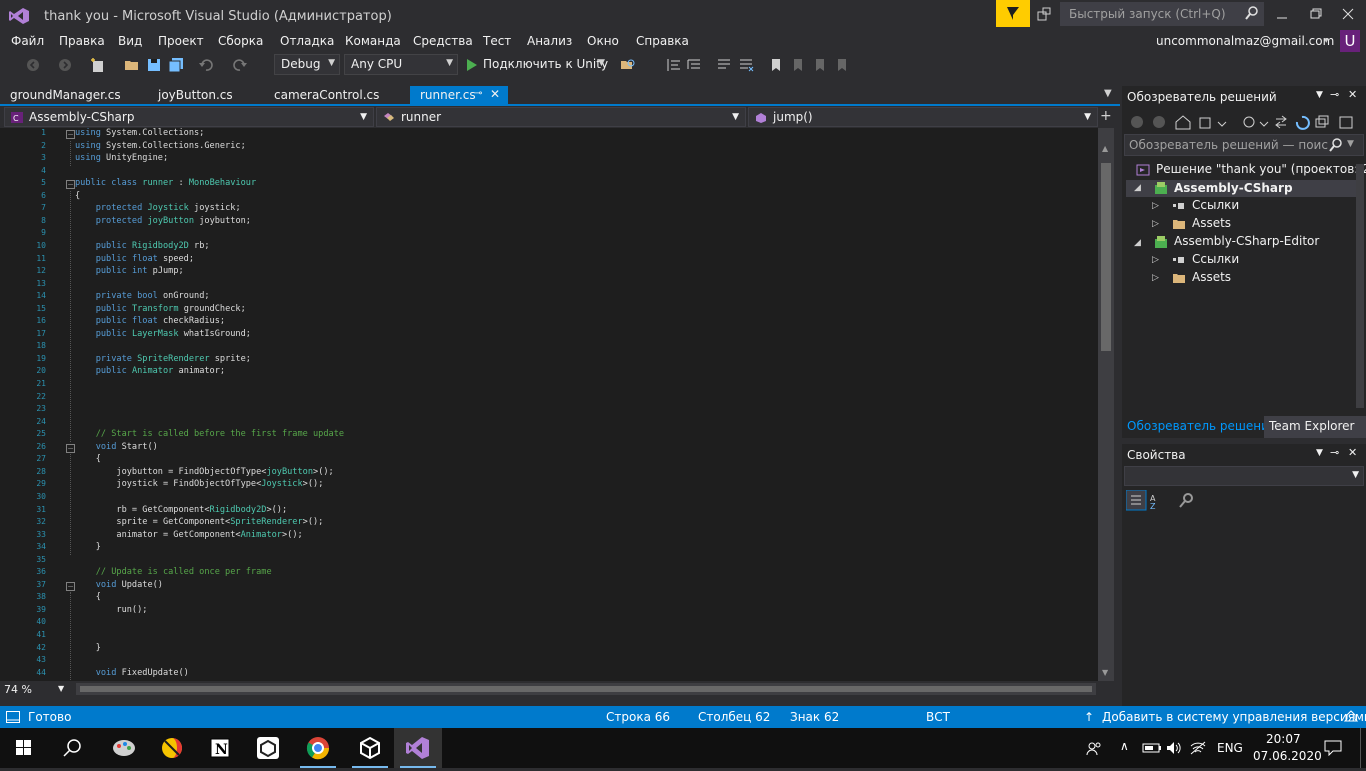 The width and height of the screenshot is (1366, 771). Describe the element at coordinates (1106, 116) in the screenshot. I see `split-editor-icon: +` at that location.